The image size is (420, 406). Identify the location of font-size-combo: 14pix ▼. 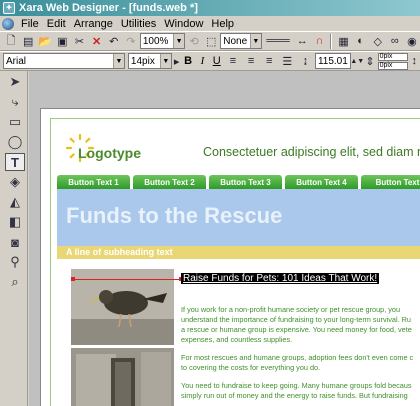
(149, 61).